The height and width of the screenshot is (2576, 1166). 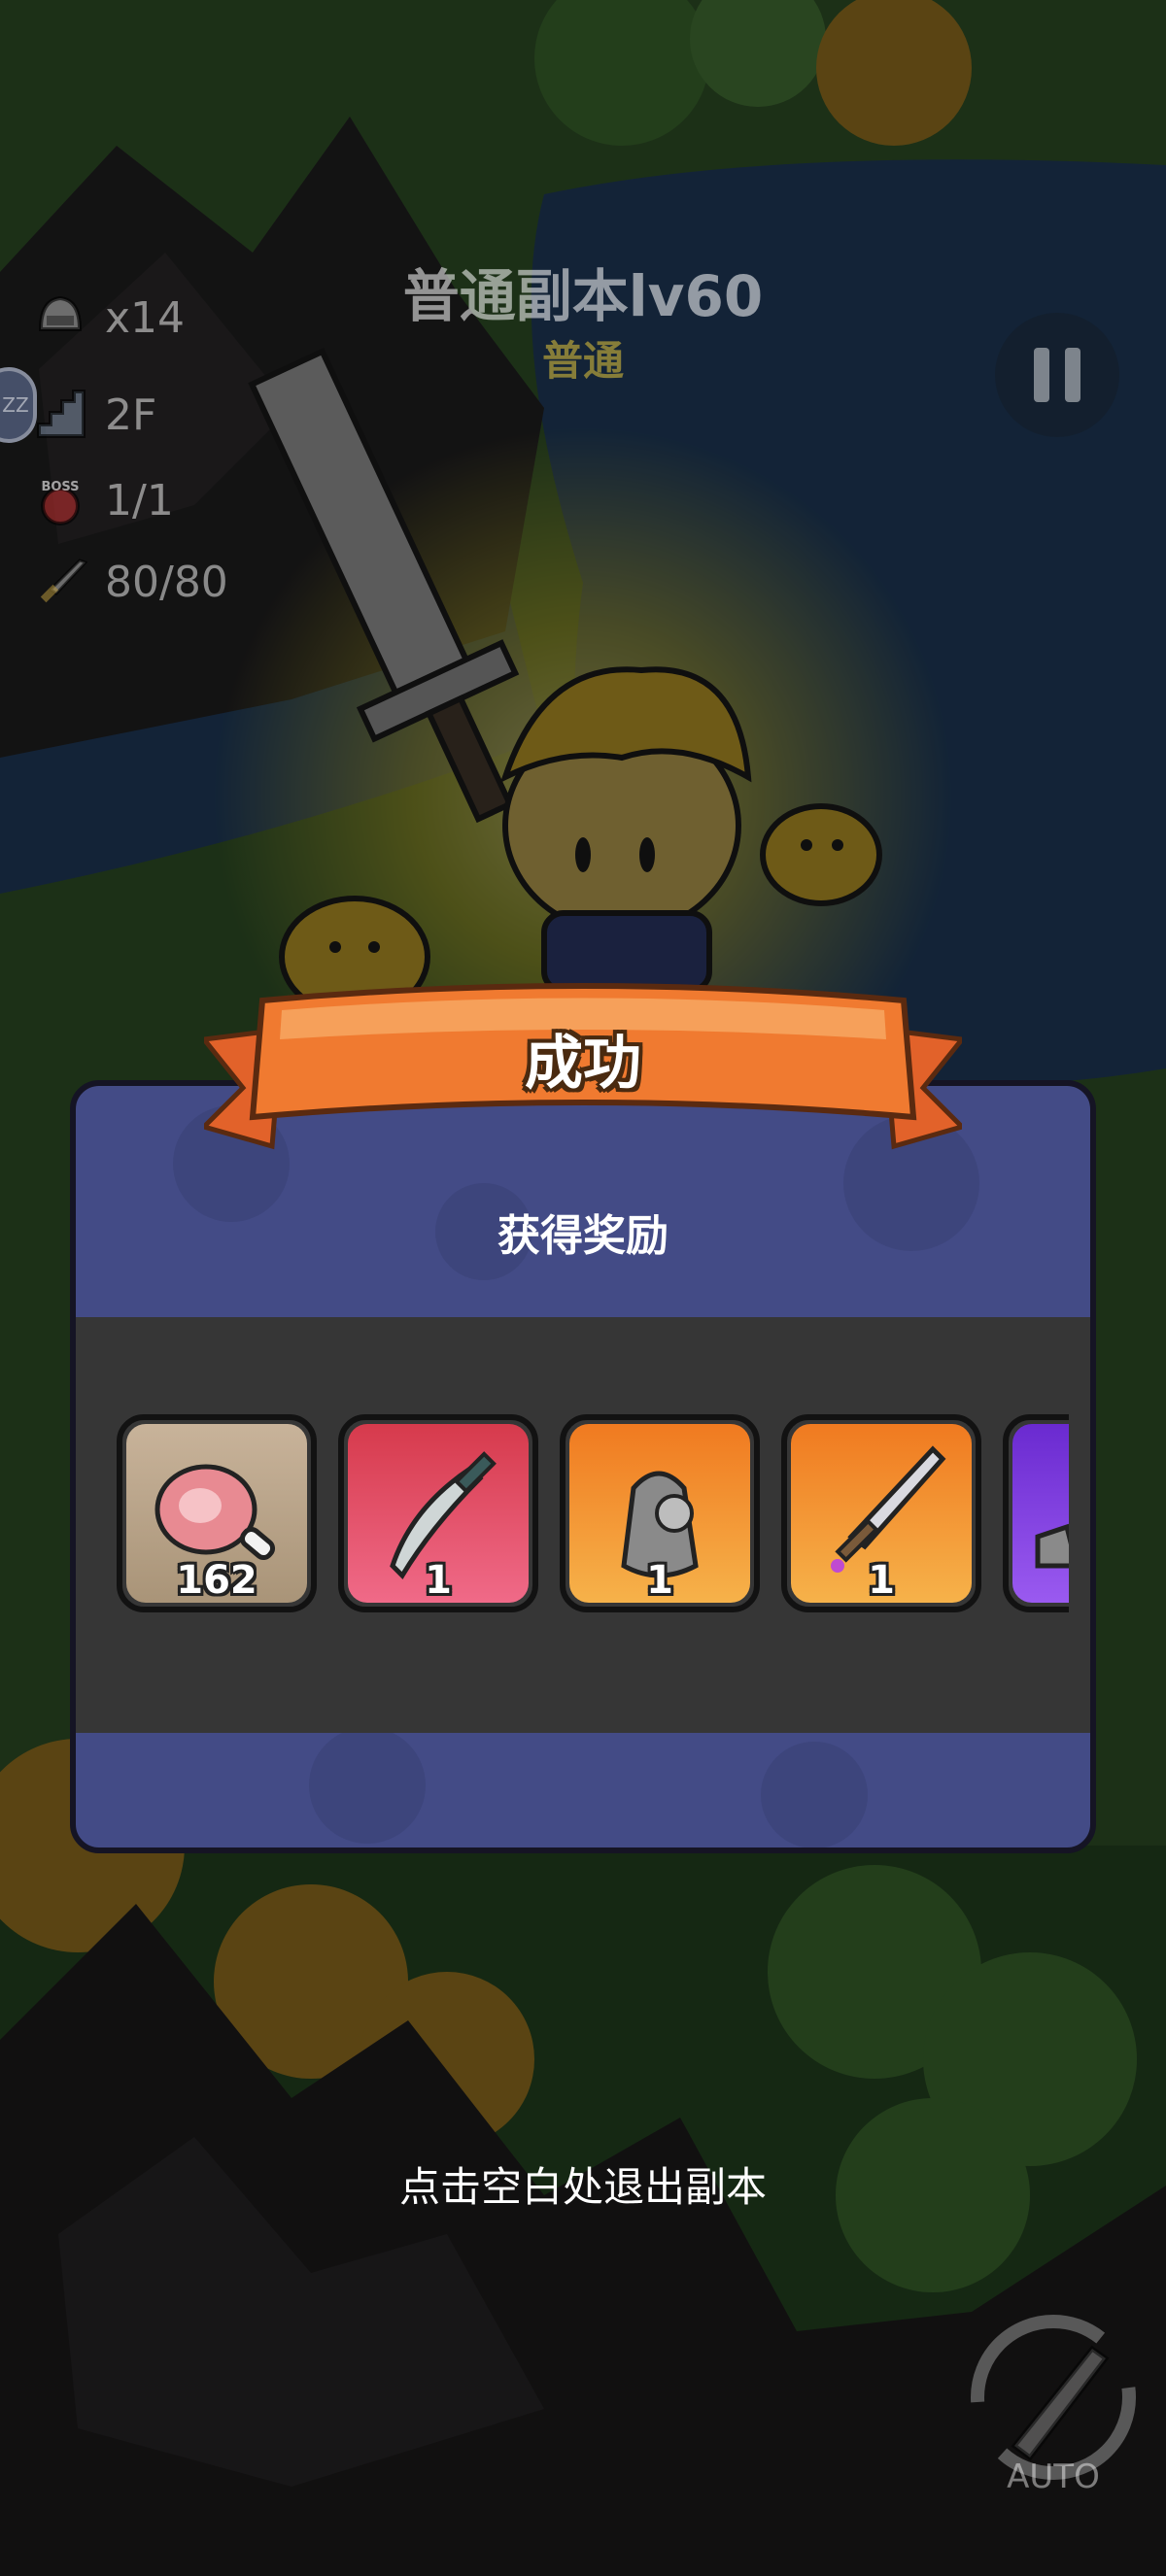 What do you see at coordinates (60, 487) in the screenshot?
I see `boss-icon-text: BOSS` at bounding box center [60, 487].